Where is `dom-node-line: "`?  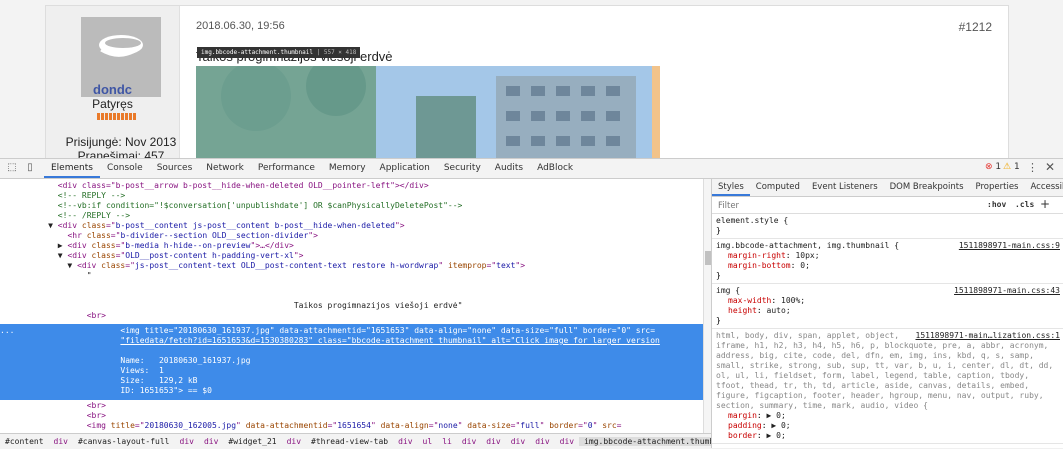 dom-node-line: " is located at coordinates (351, 276).